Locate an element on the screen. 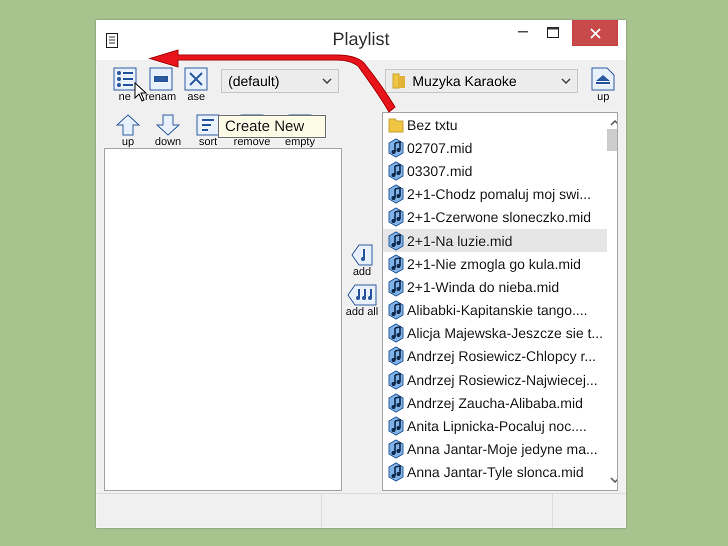  transfer-button: add is located at coordinates (362, 261).